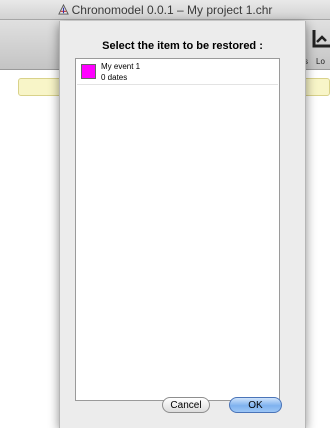 The width and height of the screenshot is (330, 428). What do you see at coordinates (177, 72) in the screenshot?
I see `list-item: My event 1 0 dates` at bounding box center [177, 72].